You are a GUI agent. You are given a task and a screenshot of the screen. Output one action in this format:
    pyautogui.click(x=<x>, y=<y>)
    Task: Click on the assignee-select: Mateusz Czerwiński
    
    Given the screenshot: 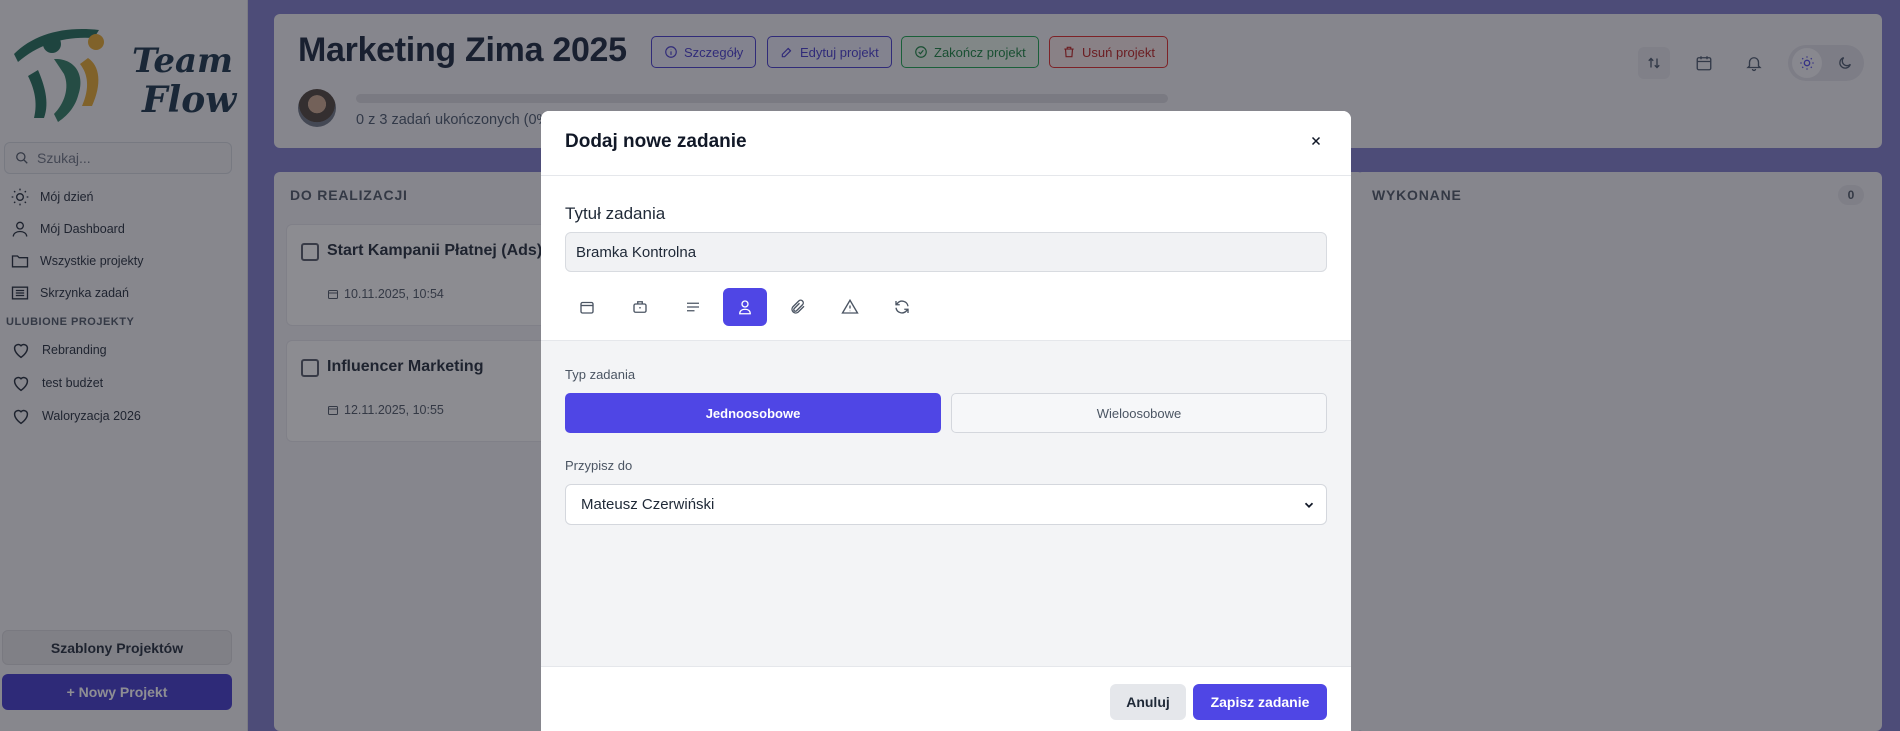 What is the action you would take?
    pyautogui.click(x=946, y=504)
    